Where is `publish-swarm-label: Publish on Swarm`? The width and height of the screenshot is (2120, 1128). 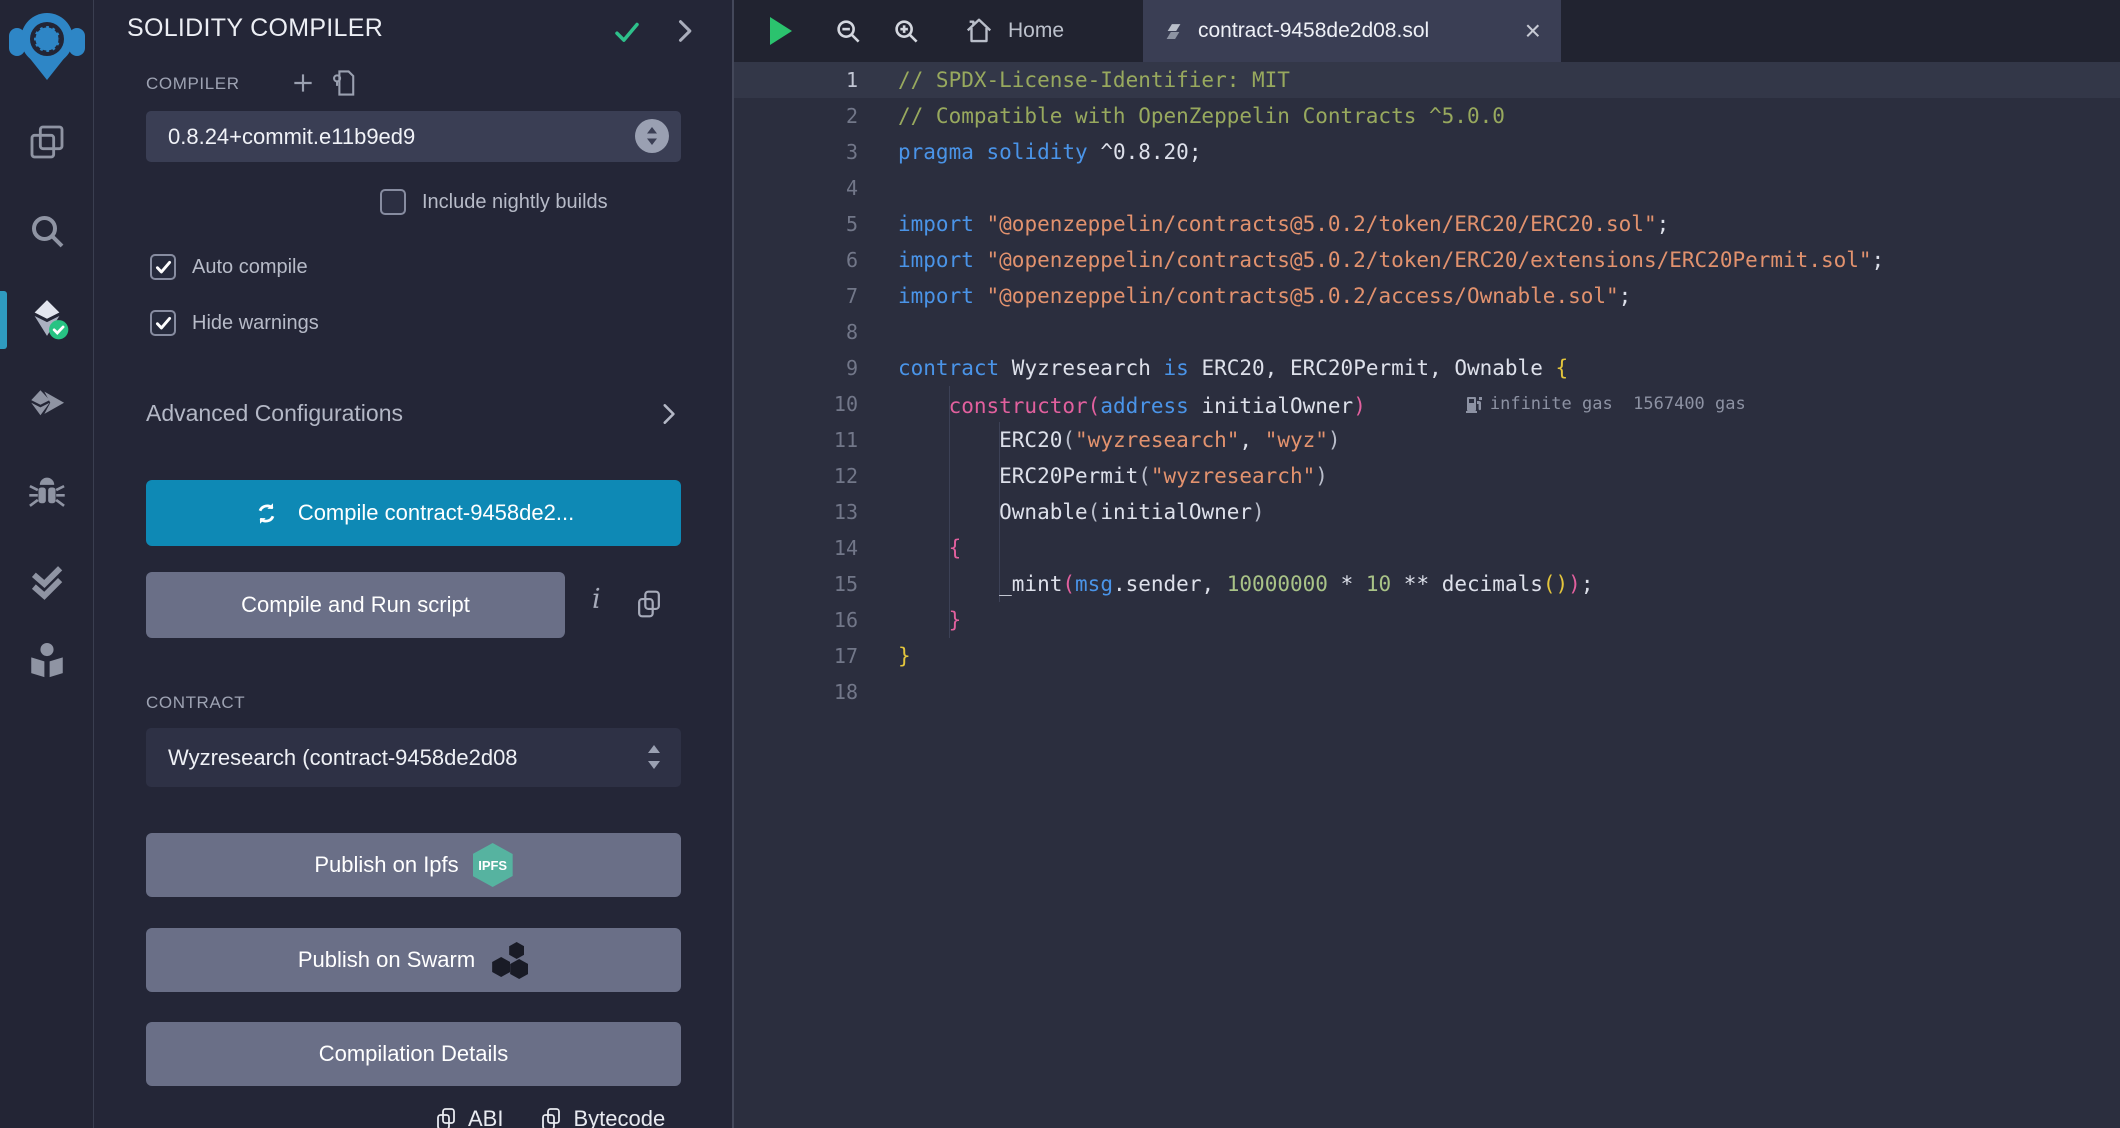 publish-swarm-label: Publish on Swarm is located at coordinates (386, 959).